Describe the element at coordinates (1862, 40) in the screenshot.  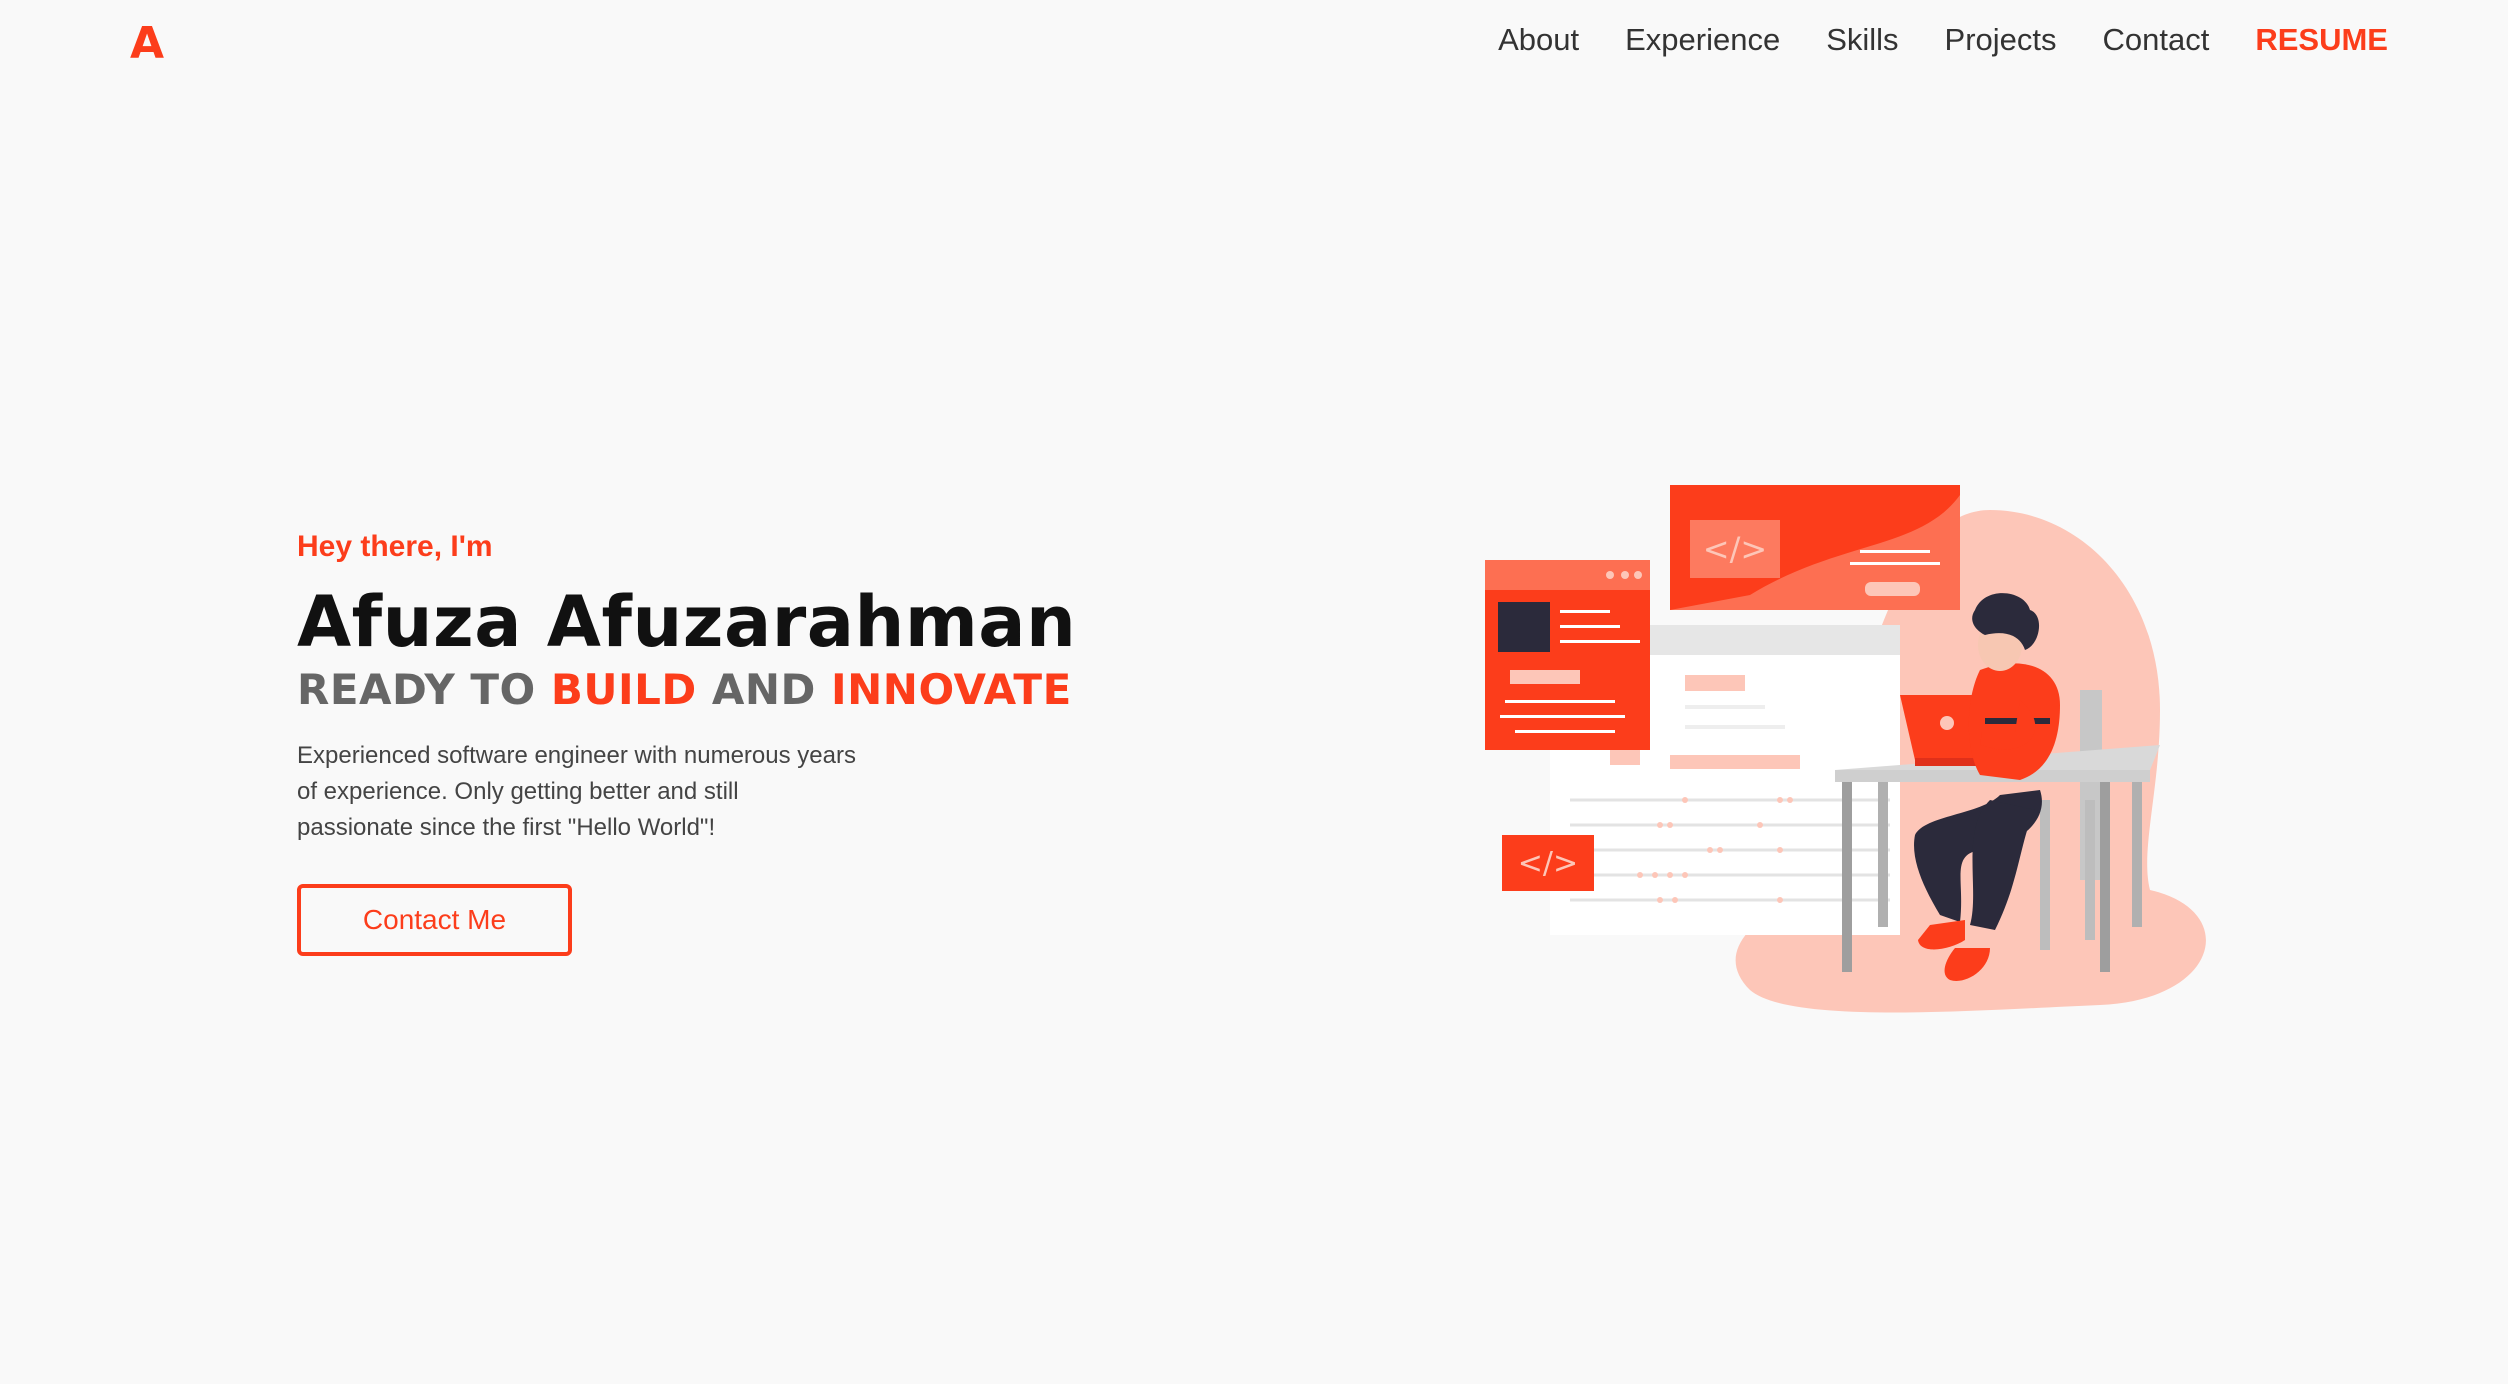
I see `nav-skills: Skills` at that location.